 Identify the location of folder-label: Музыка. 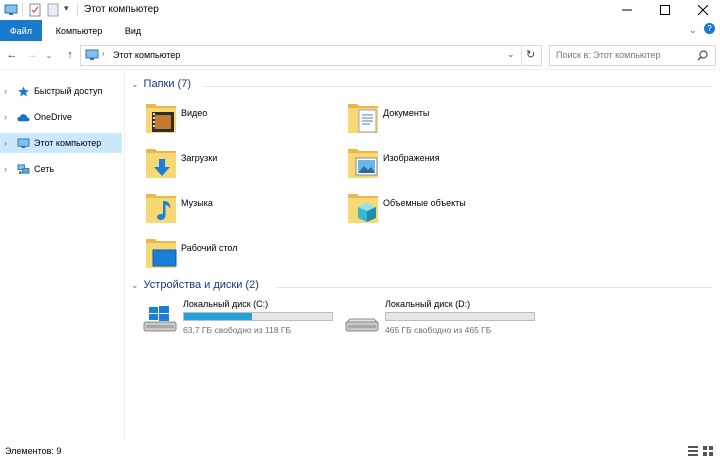
(197, 203).